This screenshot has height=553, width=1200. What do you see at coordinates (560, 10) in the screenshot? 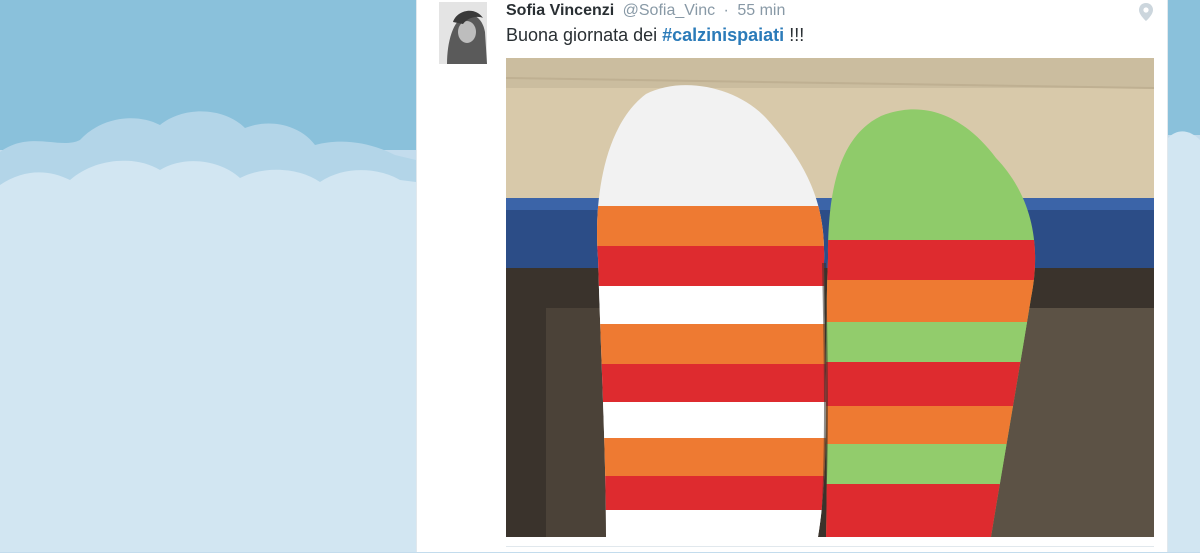
I see `author-name: Sofia Vincenzi` at bounding box center [560, 10].